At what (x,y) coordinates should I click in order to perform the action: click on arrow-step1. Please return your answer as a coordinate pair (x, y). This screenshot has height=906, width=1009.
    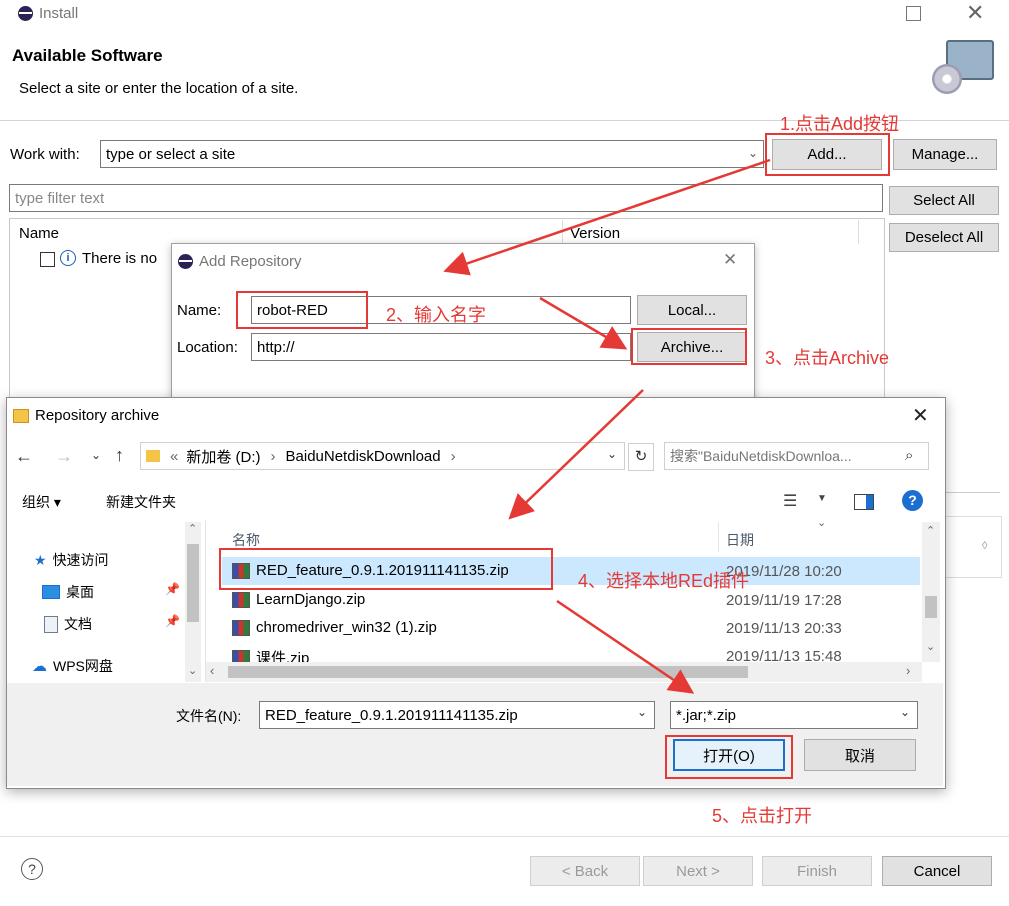
    Looking at the image, I should click on (607, 217).